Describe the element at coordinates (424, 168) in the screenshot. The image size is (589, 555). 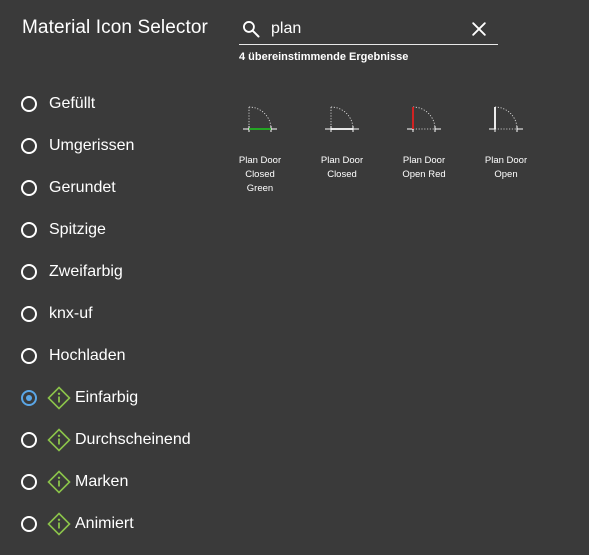
I see `icon-caption: Plan Door Open Red` at that location.